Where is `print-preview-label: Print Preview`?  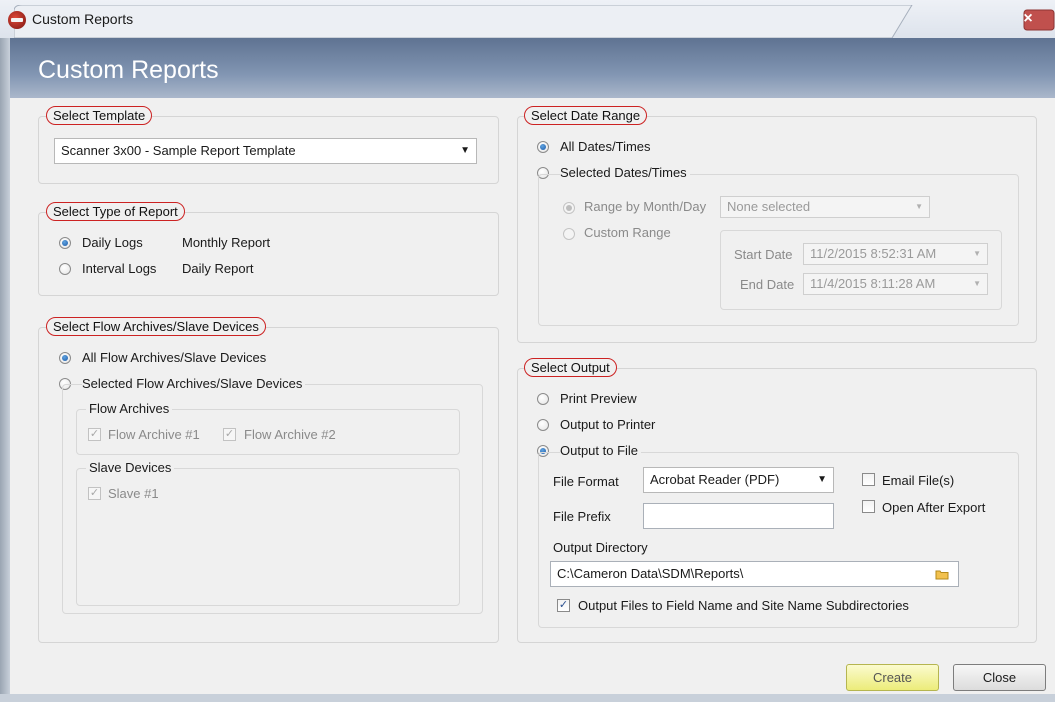
print-preview-label: Print Preview is located at coordinates (598, 398).